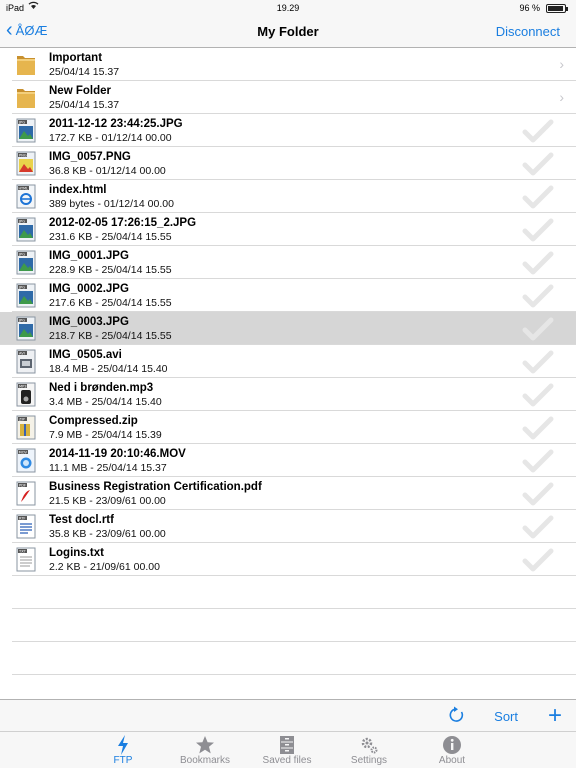 The image size is (576, 768). What do you see at coordinates (107, 534) in the screenshot?
I see `file-meta: 35.8 KB - 23/09/61 00.00` at bounding box center [107, 534].